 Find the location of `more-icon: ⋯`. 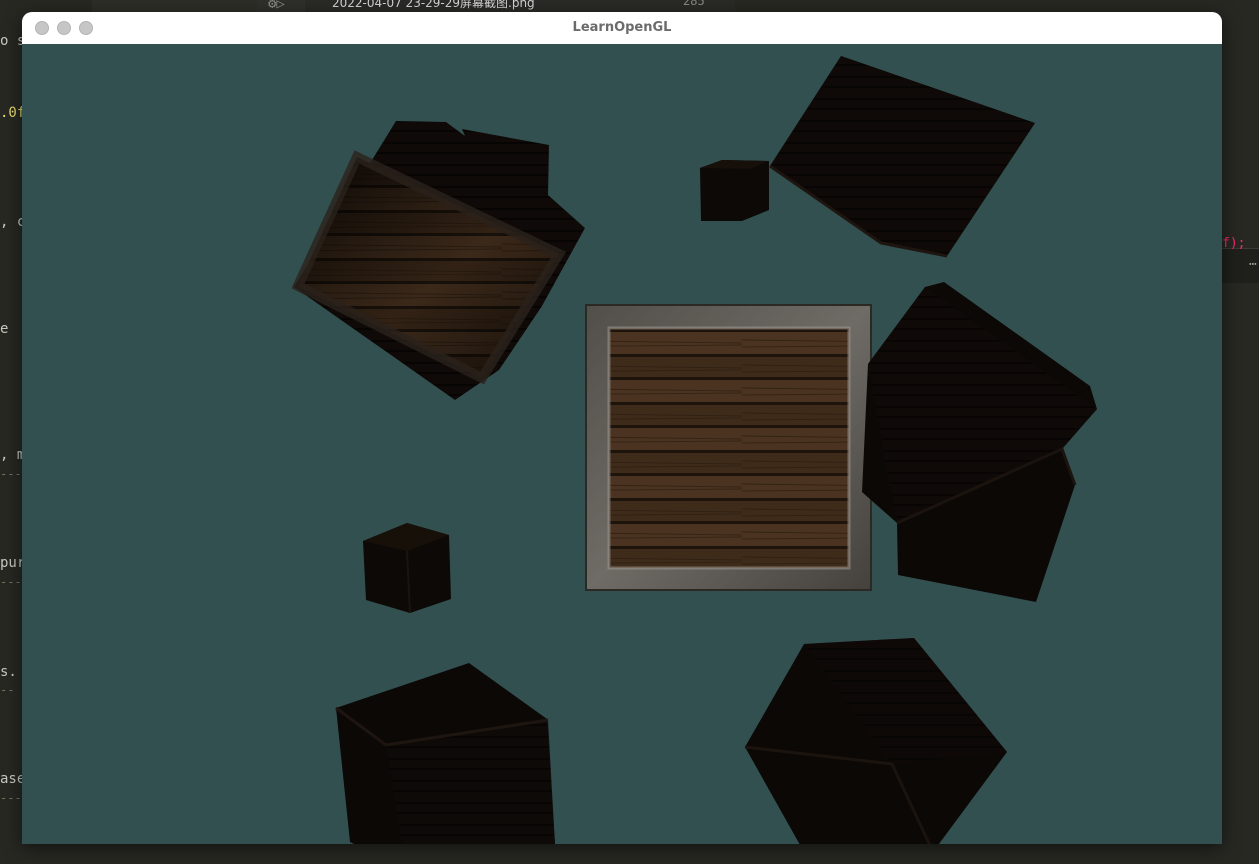

more-icon: ⋯ is located at coordinates (1253, 264).